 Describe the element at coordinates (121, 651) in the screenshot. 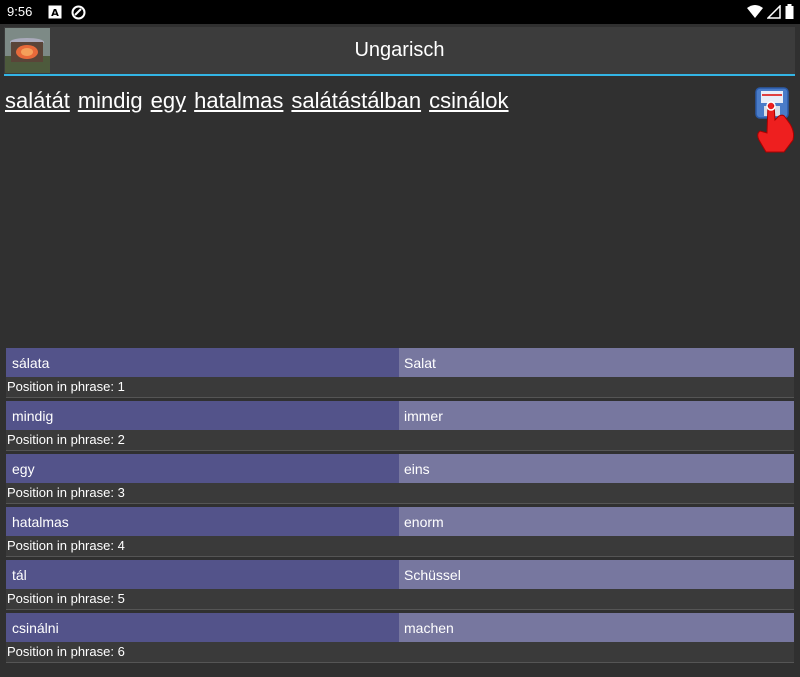

I see `position-value: 6` at that location.